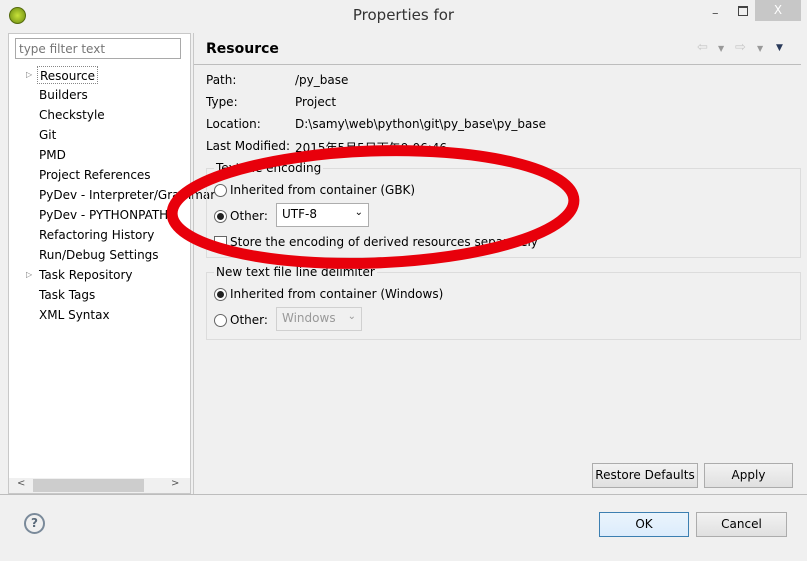 The height and width of the screenshot is (561, 807). I want to click on info-value: Project, so click(316, 102).